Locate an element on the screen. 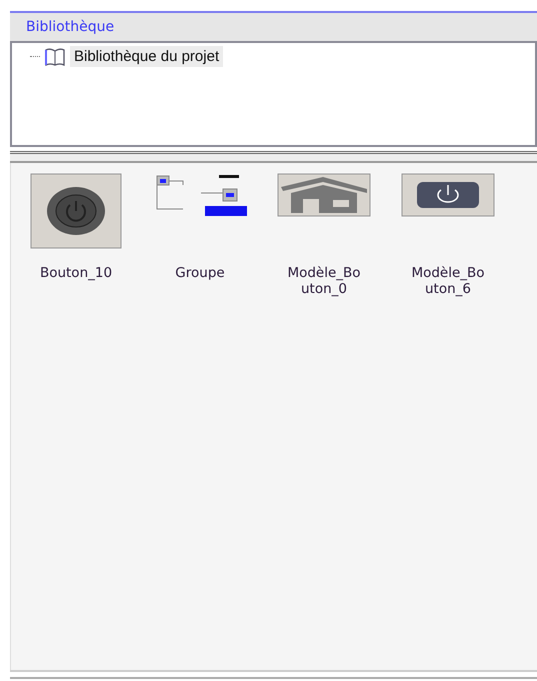 Image resolution: width=537 pixels, height=681 pixels. library-item-label: Modèle_Bouton_6 is located at coordinates (448, 281).